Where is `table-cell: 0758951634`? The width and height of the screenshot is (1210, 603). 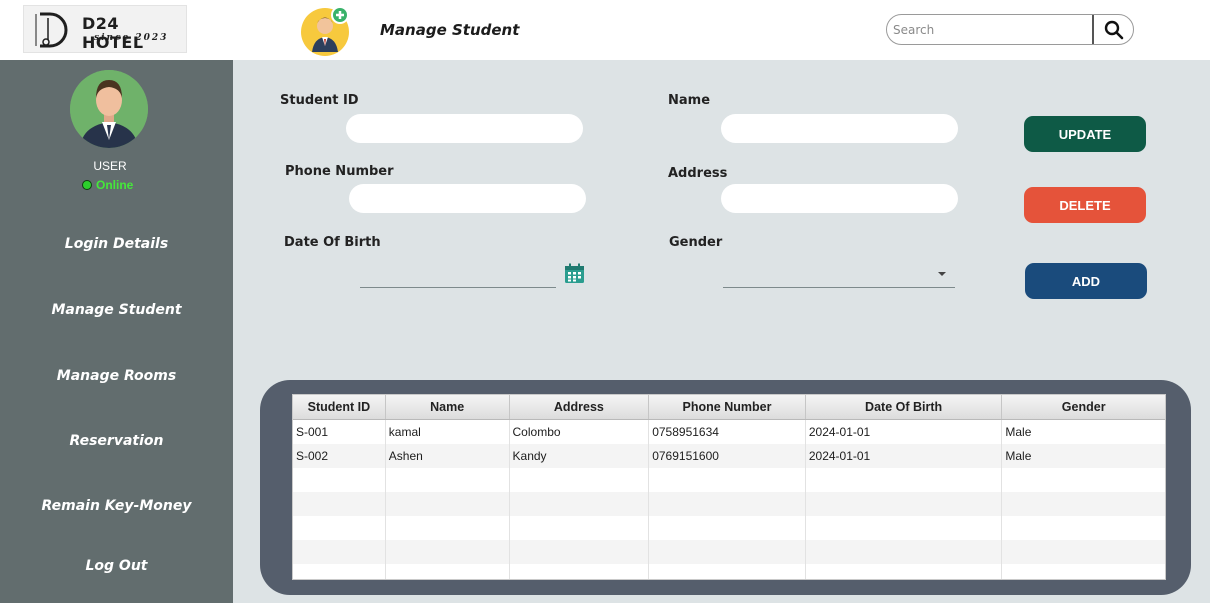 table-cell: 0758951634 is located at coordinates (727, 432).